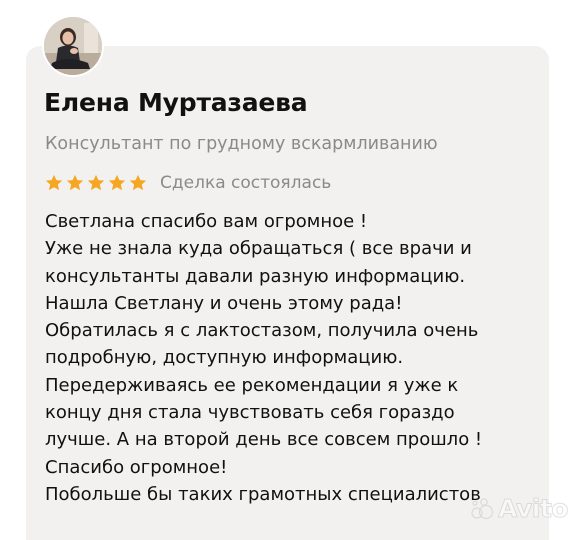  I want to click on avatar, so click(73, 46).